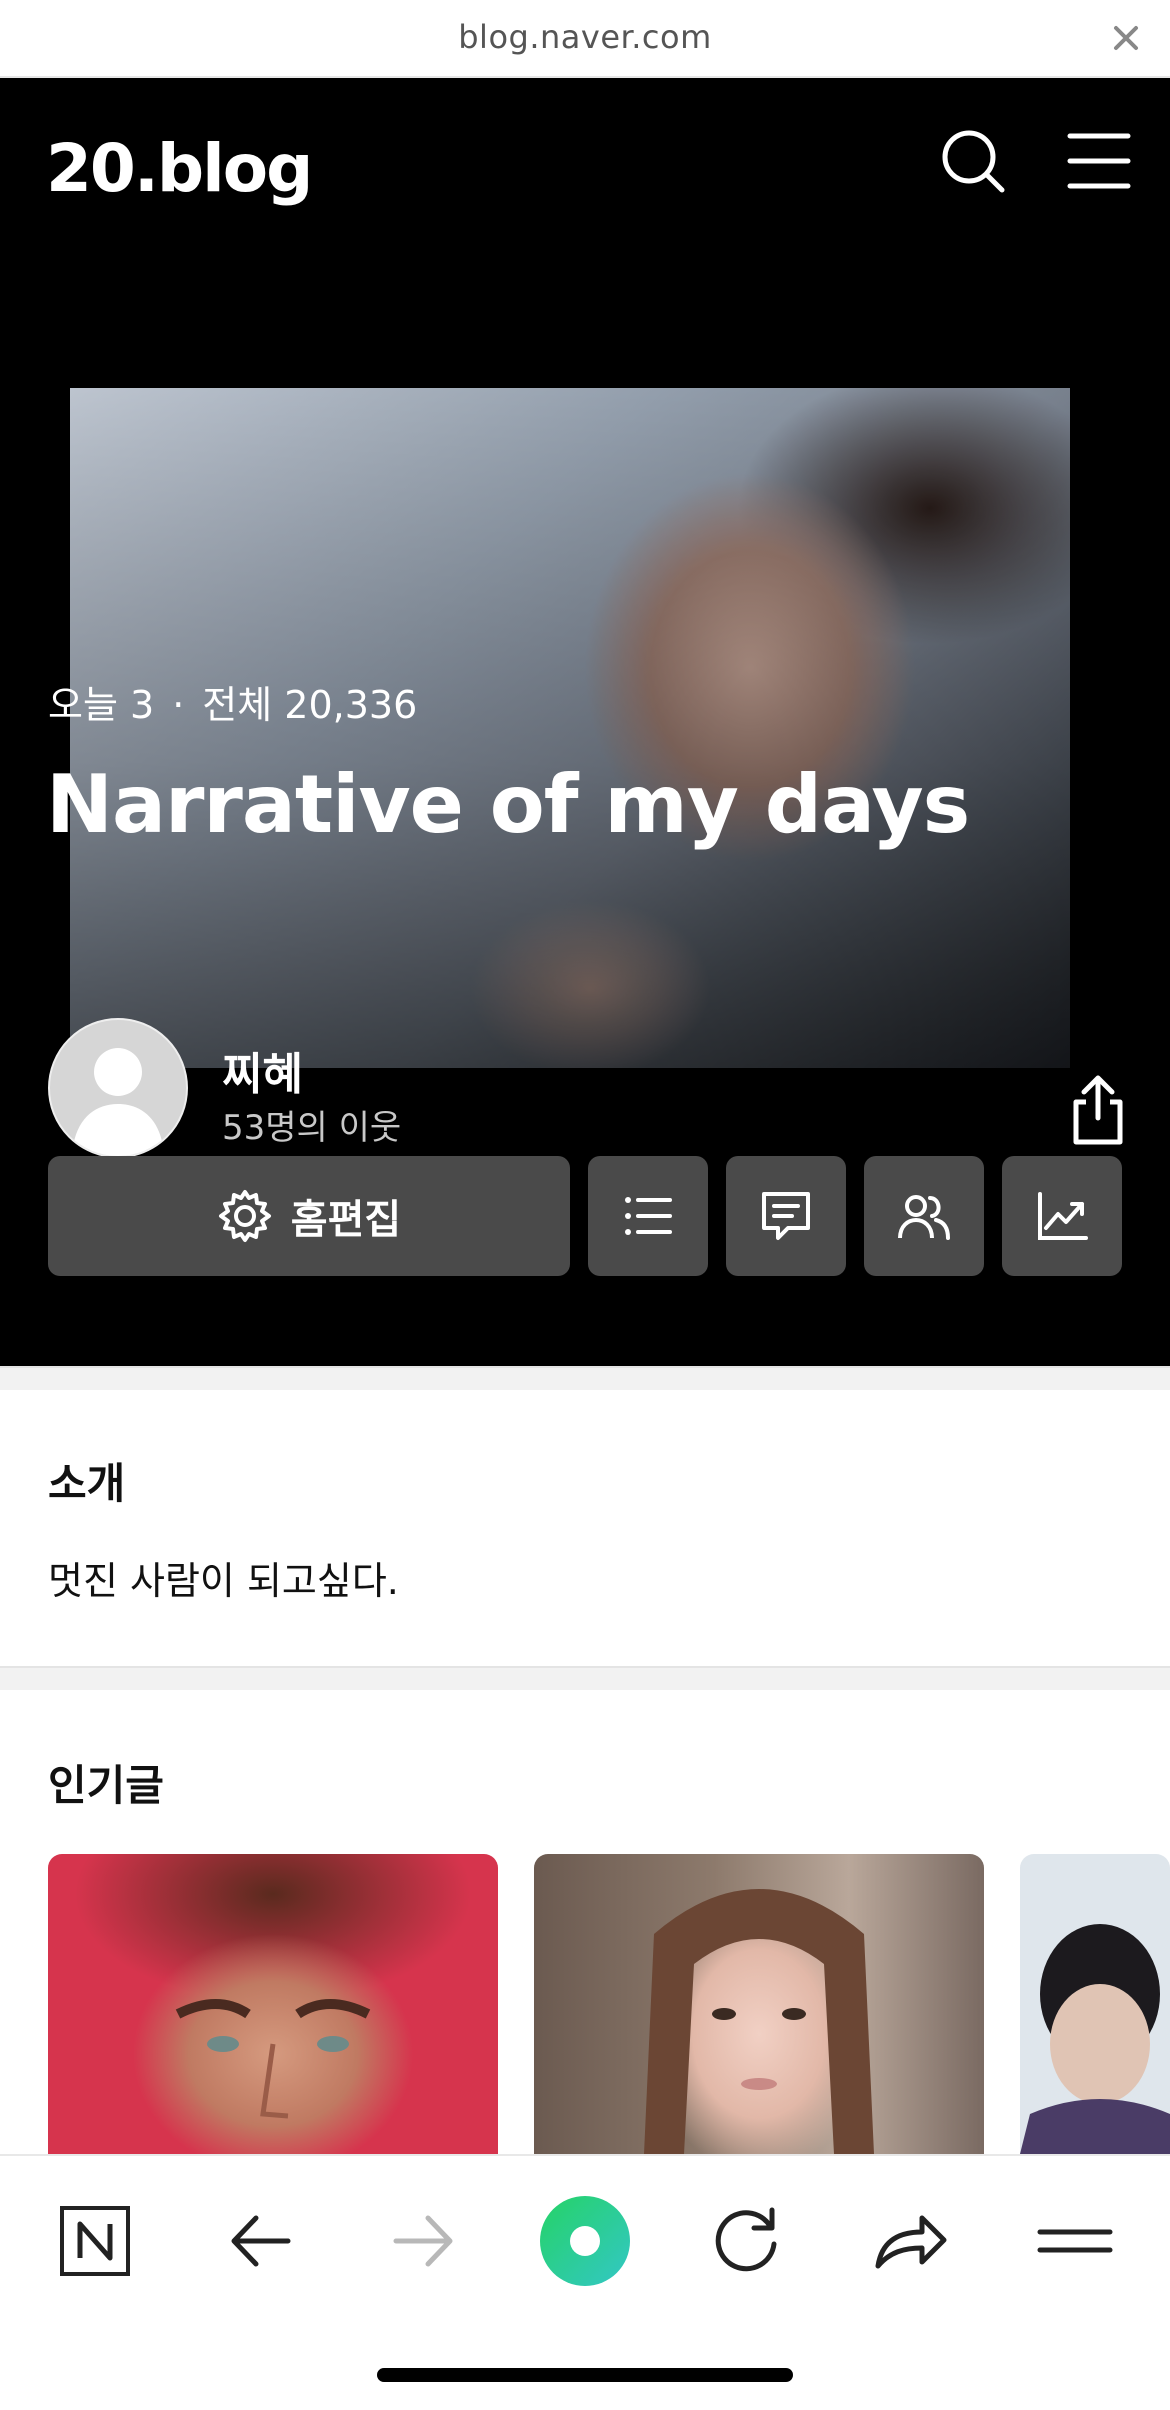  Describe the element at coordinates (909, 2241) in the screenshot. I see `share-arrow-icon` at that location.